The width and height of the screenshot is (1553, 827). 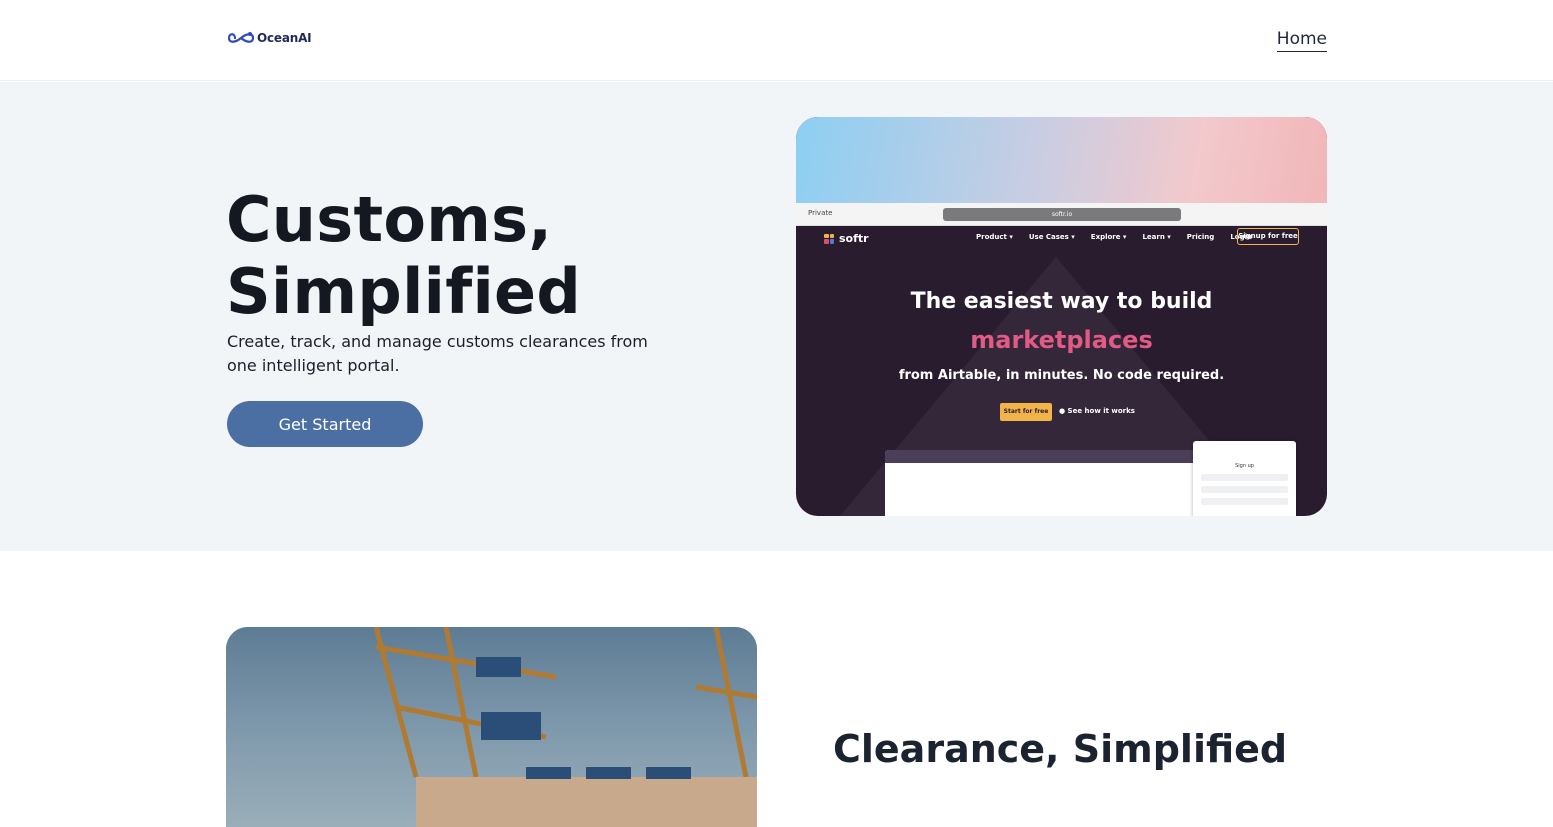 I want to click on browser-toolbar: Private softr.io, so click(x=1061, y=214).